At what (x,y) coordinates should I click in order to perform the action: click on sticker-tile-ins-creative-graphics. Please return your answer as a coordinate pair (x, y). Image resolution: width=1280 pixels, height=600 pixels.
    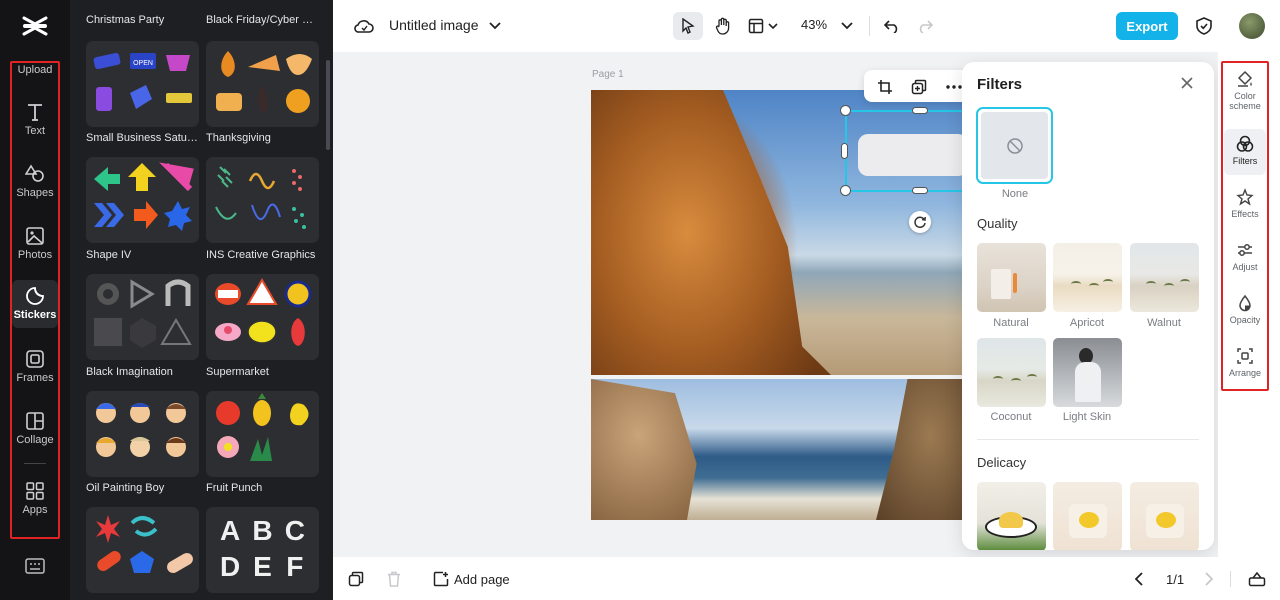
    Looking at the image, I should click on (262, 200).